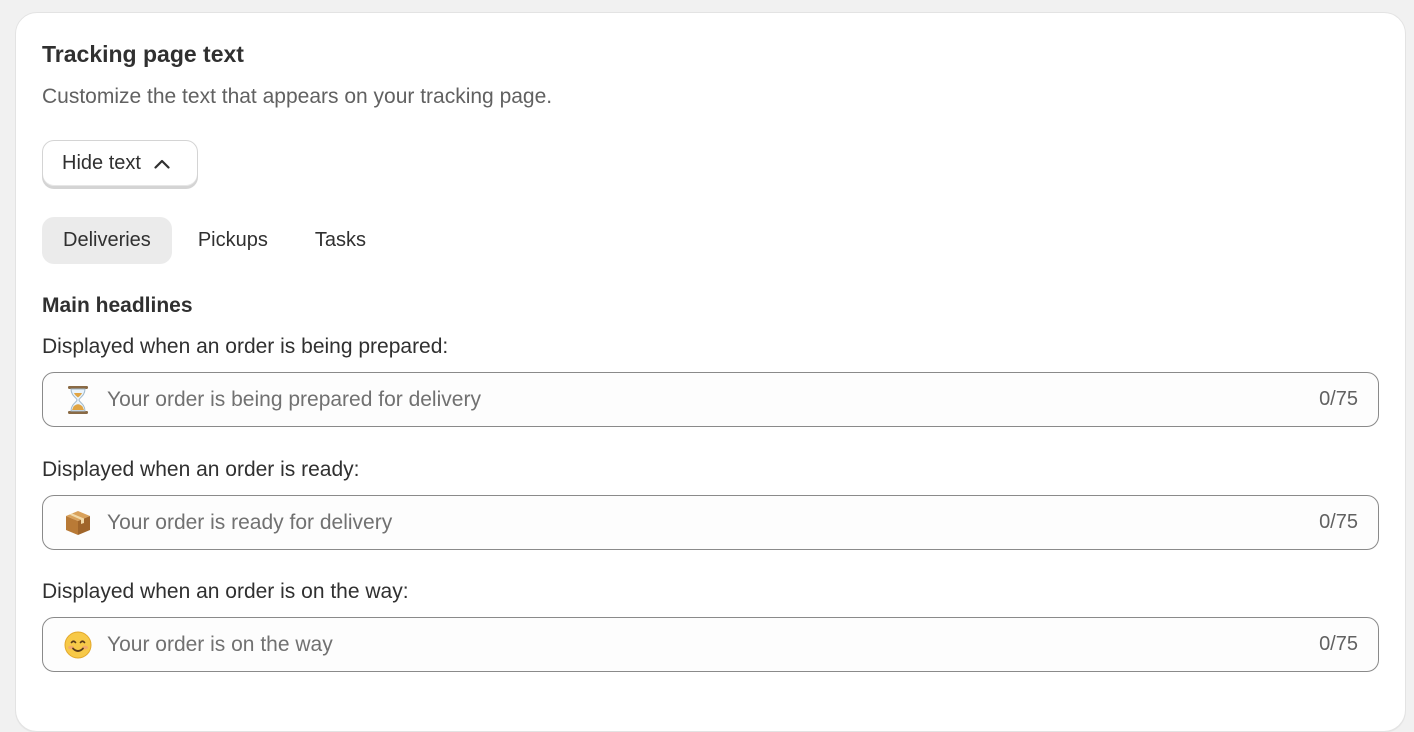 This screenshot has height=732, width=1414. I want to click on tab-tasks: Tasks, so click(340, 240).